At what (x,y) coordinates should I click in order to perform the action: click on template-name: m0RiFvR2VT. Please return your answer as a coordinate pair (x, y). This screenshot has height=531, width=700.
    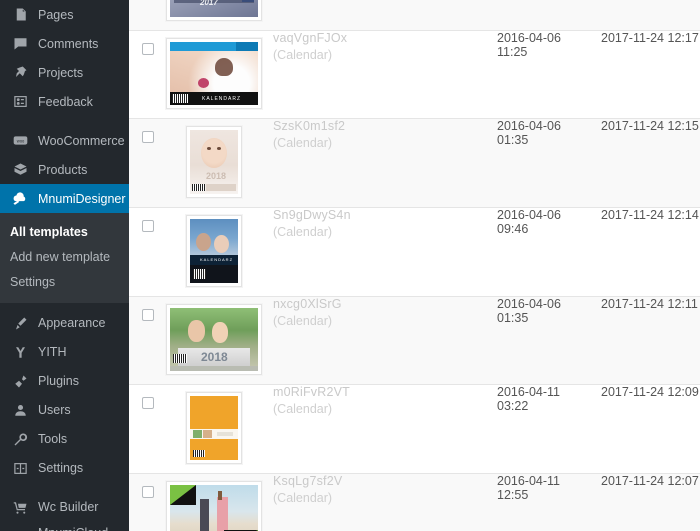
    Looking at the image, I should click on (373, 393).